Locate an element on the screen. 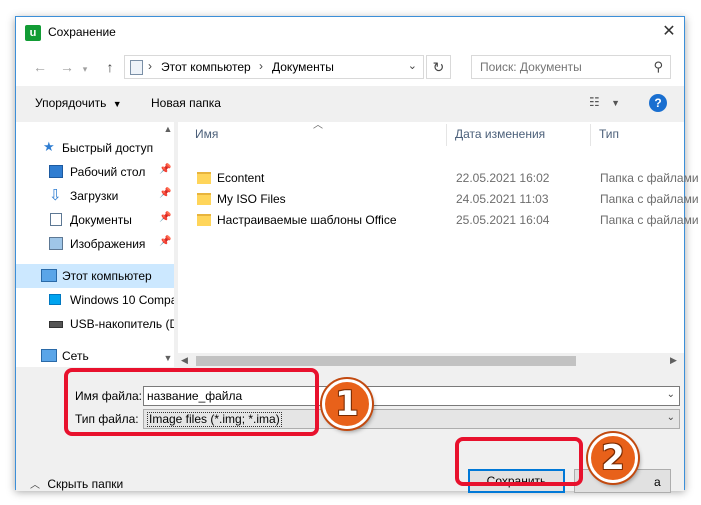  computer-icon is located at coordinates (49, 275).